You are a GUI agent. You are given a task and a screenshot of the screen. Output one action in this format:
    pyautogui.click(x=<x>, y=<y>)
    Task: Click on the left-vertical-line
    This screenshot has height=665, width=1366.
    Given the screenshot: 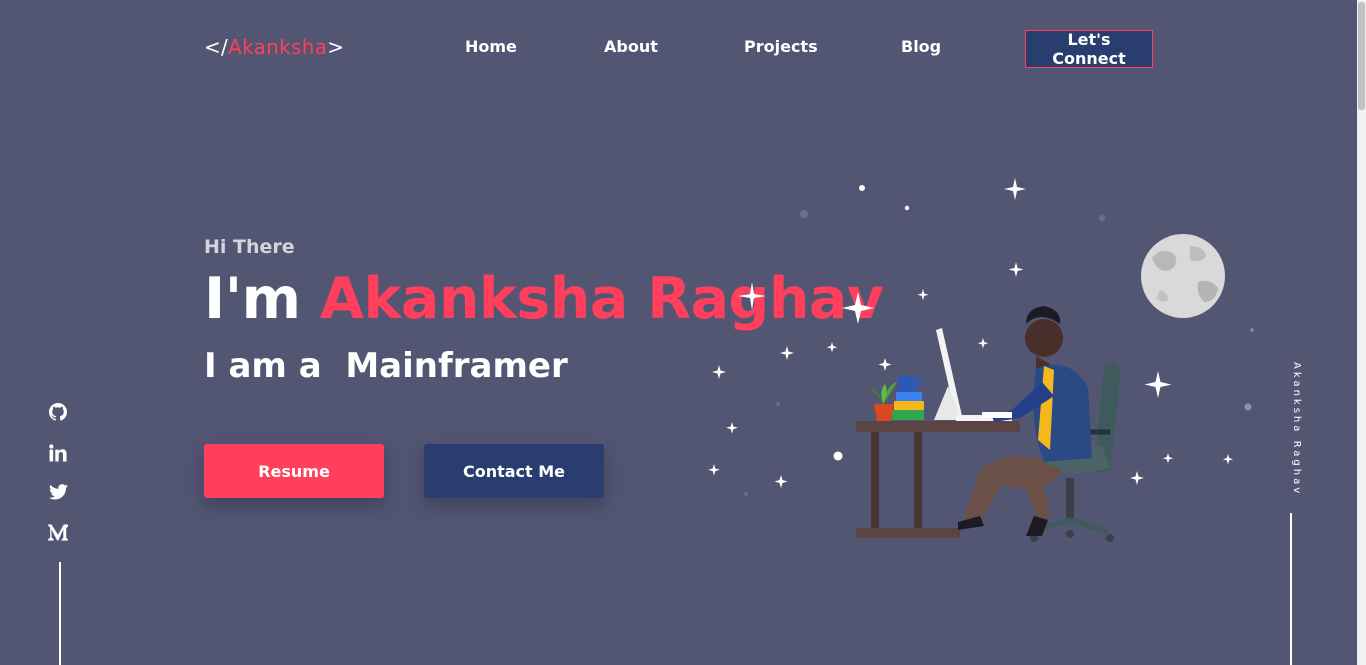 What is the action you would take?
    pyautogui.click(x=60, y=613)
    